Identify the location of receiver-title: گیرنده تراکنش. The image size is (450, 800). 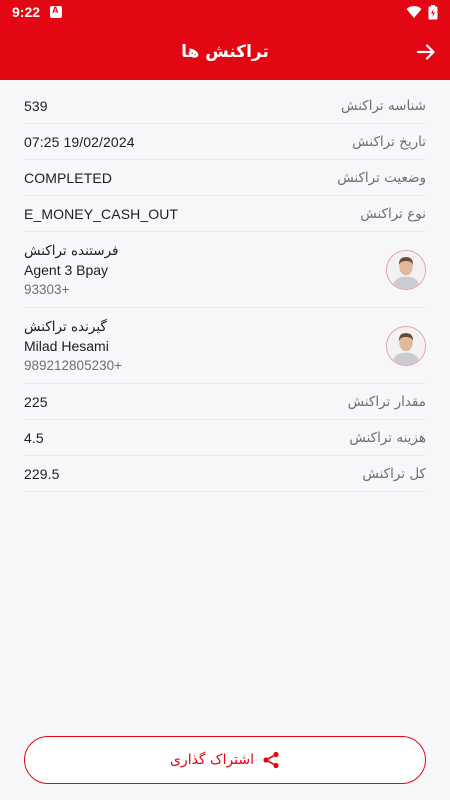
(65, 326).